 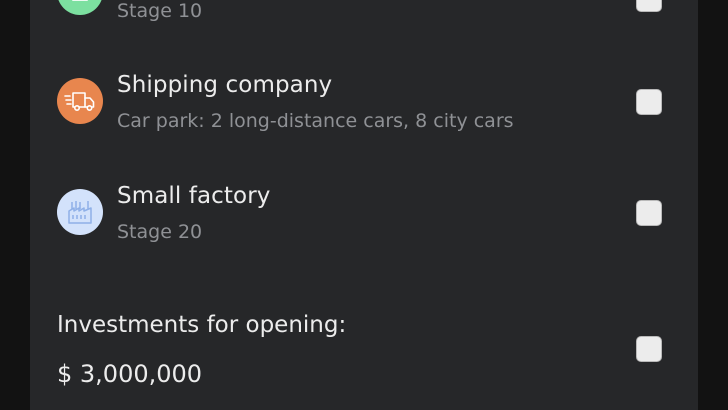 What do you see at coordinates (130, 374) in the screenshot?
I see `investments-amount: $ 3,000,000` at bounding box center [130, 374].